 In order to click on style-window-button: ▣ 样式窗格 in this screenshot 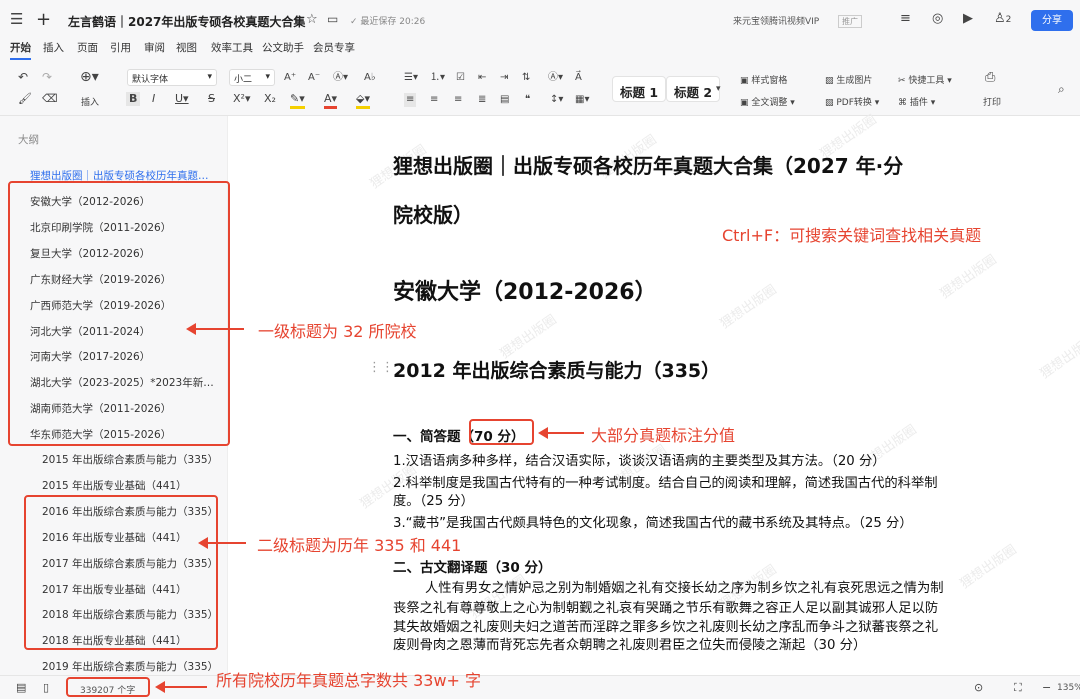, I will do `click(763, 79)`.